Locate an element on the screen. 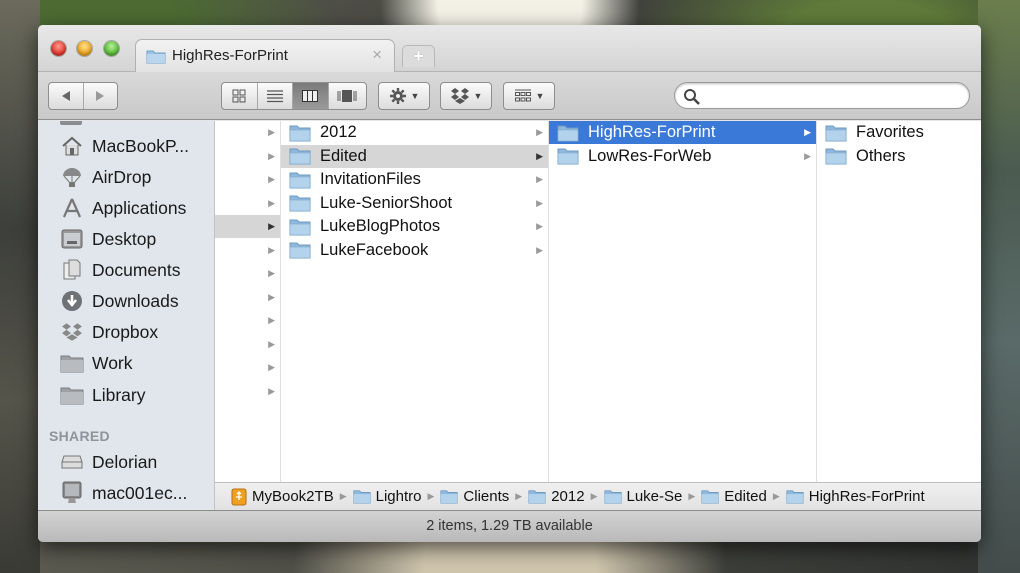  folder-name: HighRes-ForPrint is located at coordinates (652, 132).